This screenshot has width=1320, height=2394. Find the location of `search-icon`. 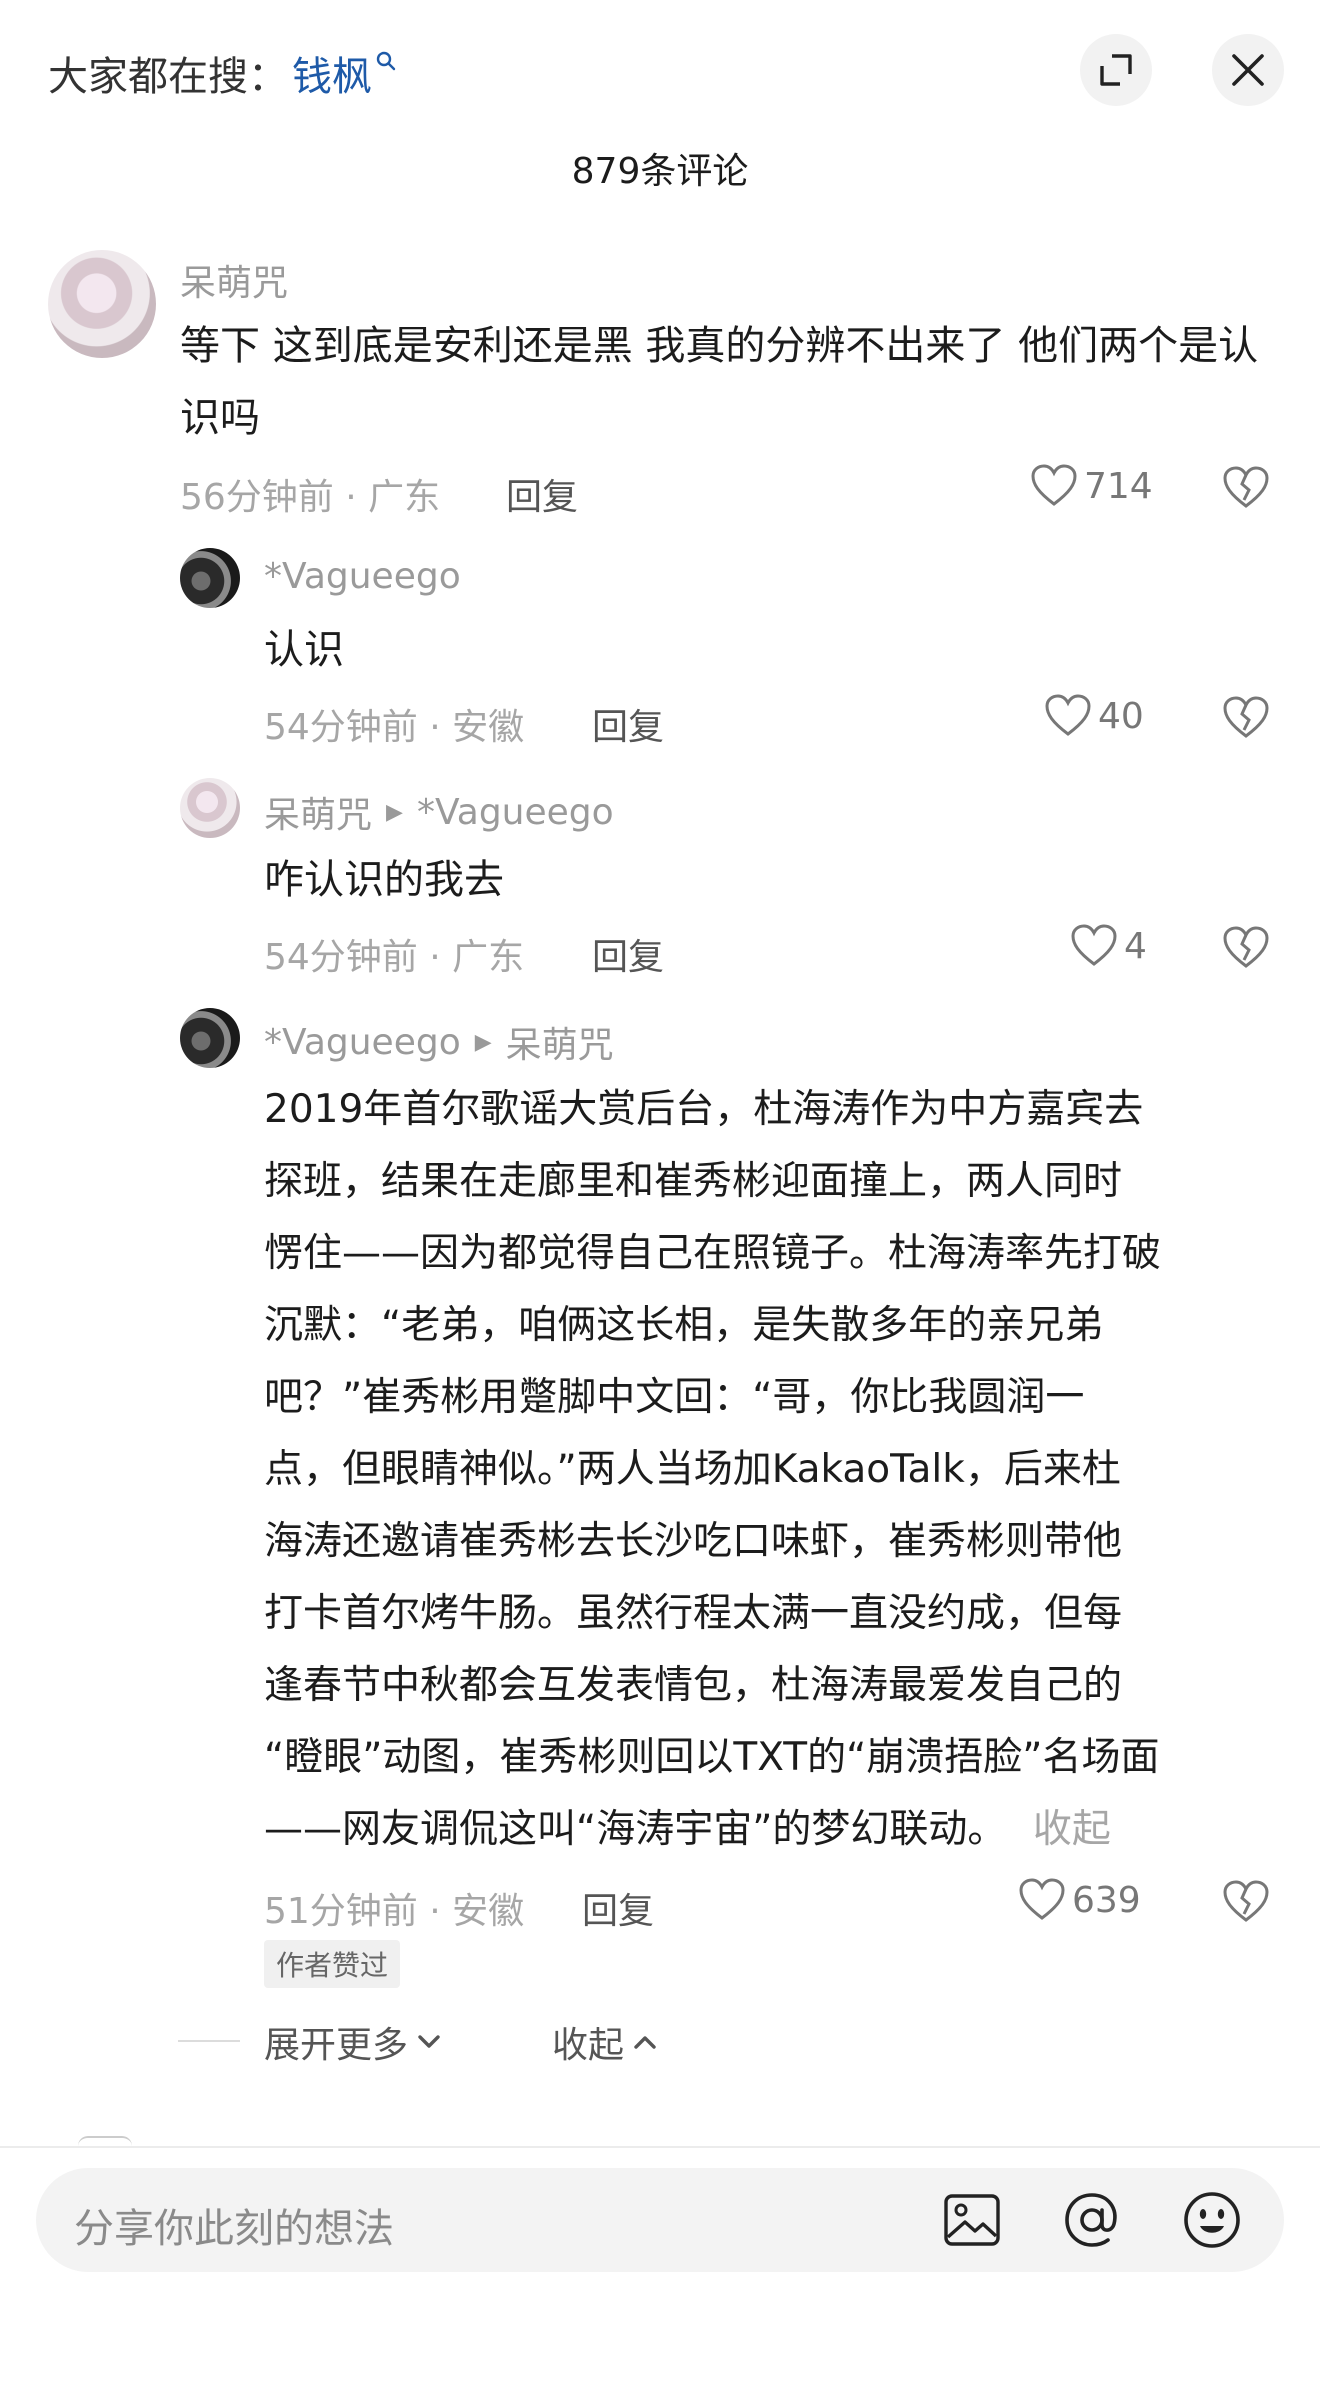

search-icon is located at coordinates (386, 63).